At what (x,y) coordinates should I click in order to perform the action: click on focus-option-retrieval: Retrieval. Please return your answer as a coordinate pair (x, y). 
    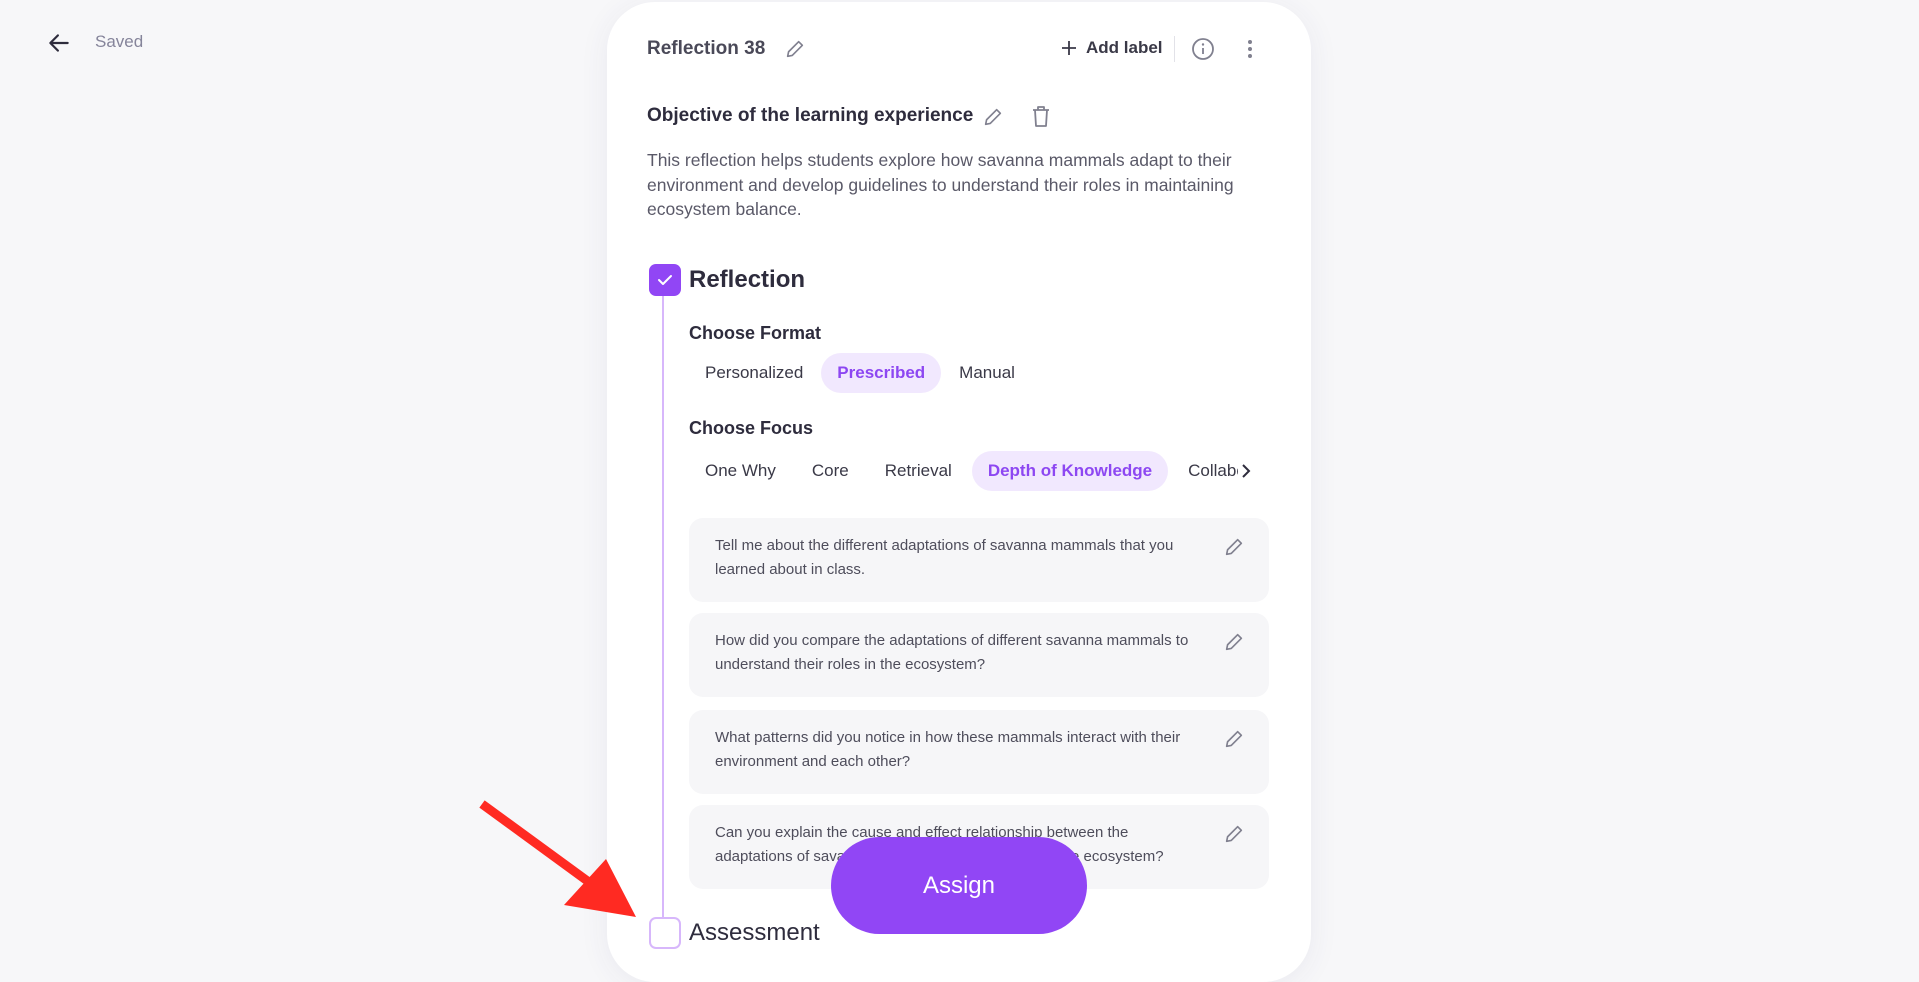
    Looking at the image, I should click on (918, 471).